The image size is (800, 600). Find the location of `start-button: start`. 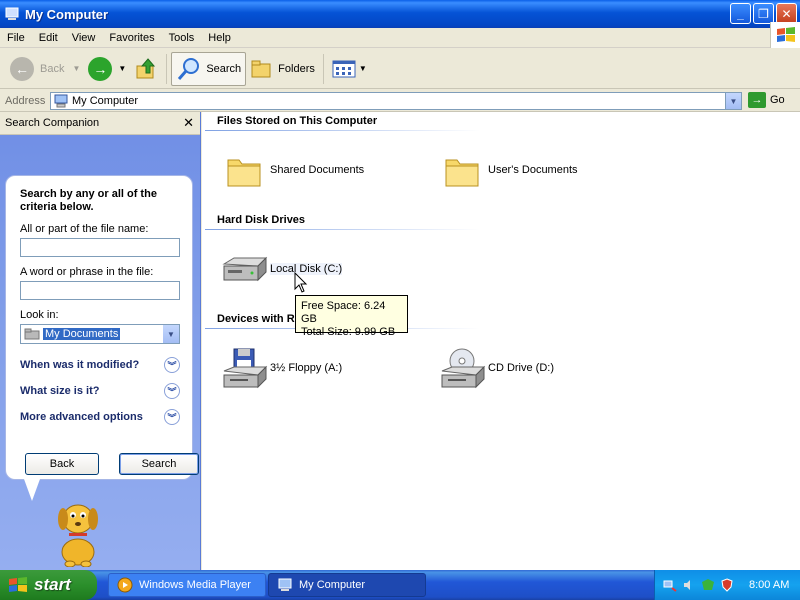

start-button: start is located at coordinates (48, 585).